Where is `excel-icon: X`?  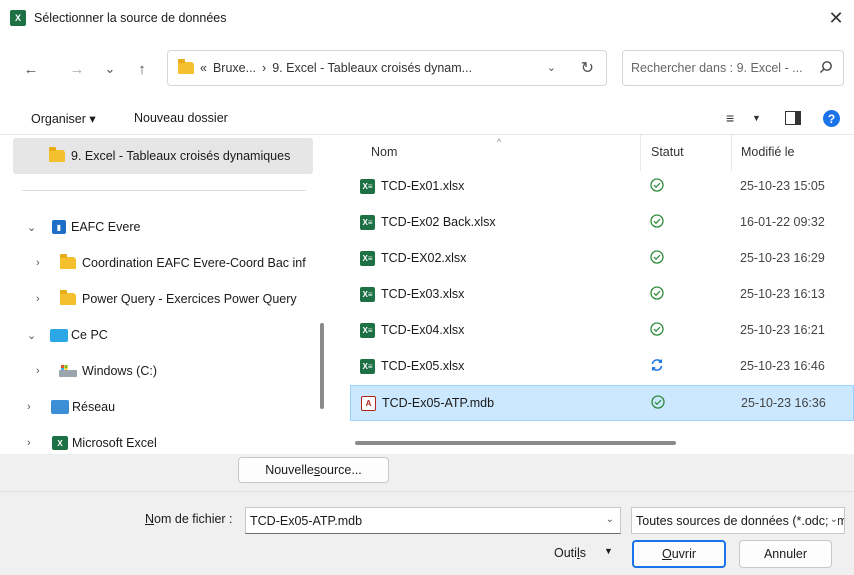
excel-icon: X is located at coordinates (18, 18).